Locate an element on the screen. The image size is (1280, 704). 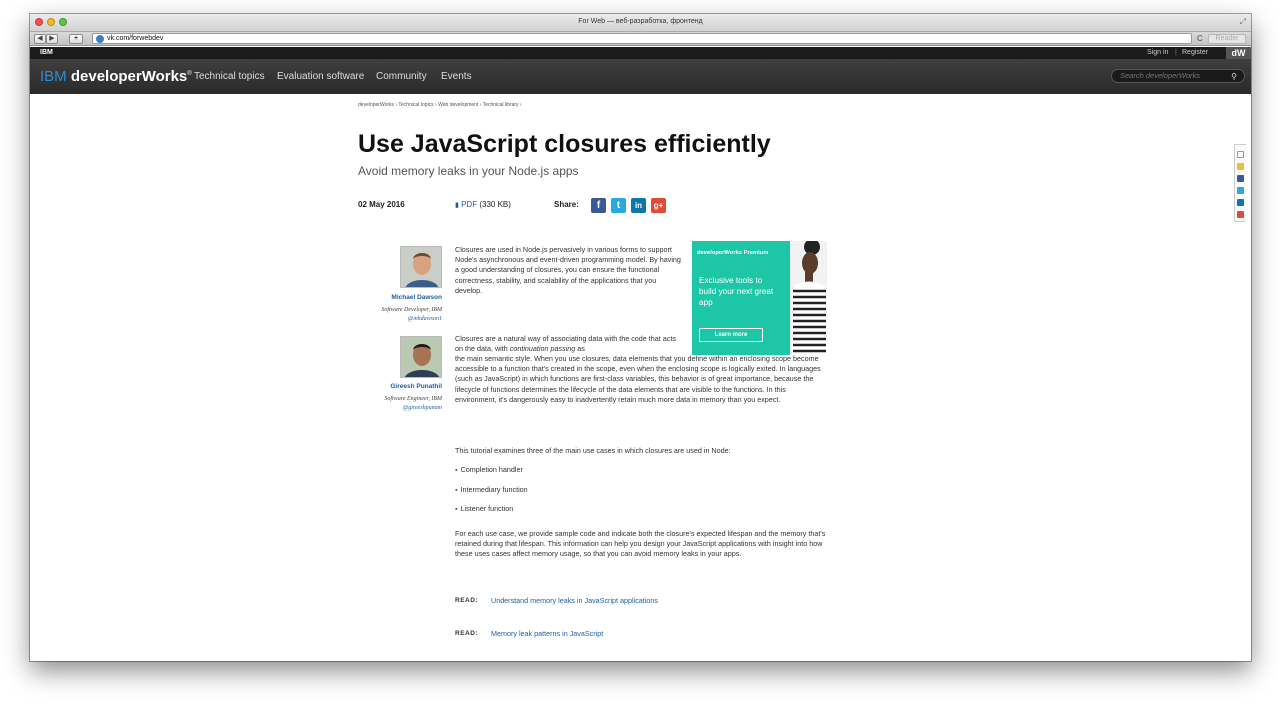
googleplus-icon: g+ is located at coordinates (658, 205).